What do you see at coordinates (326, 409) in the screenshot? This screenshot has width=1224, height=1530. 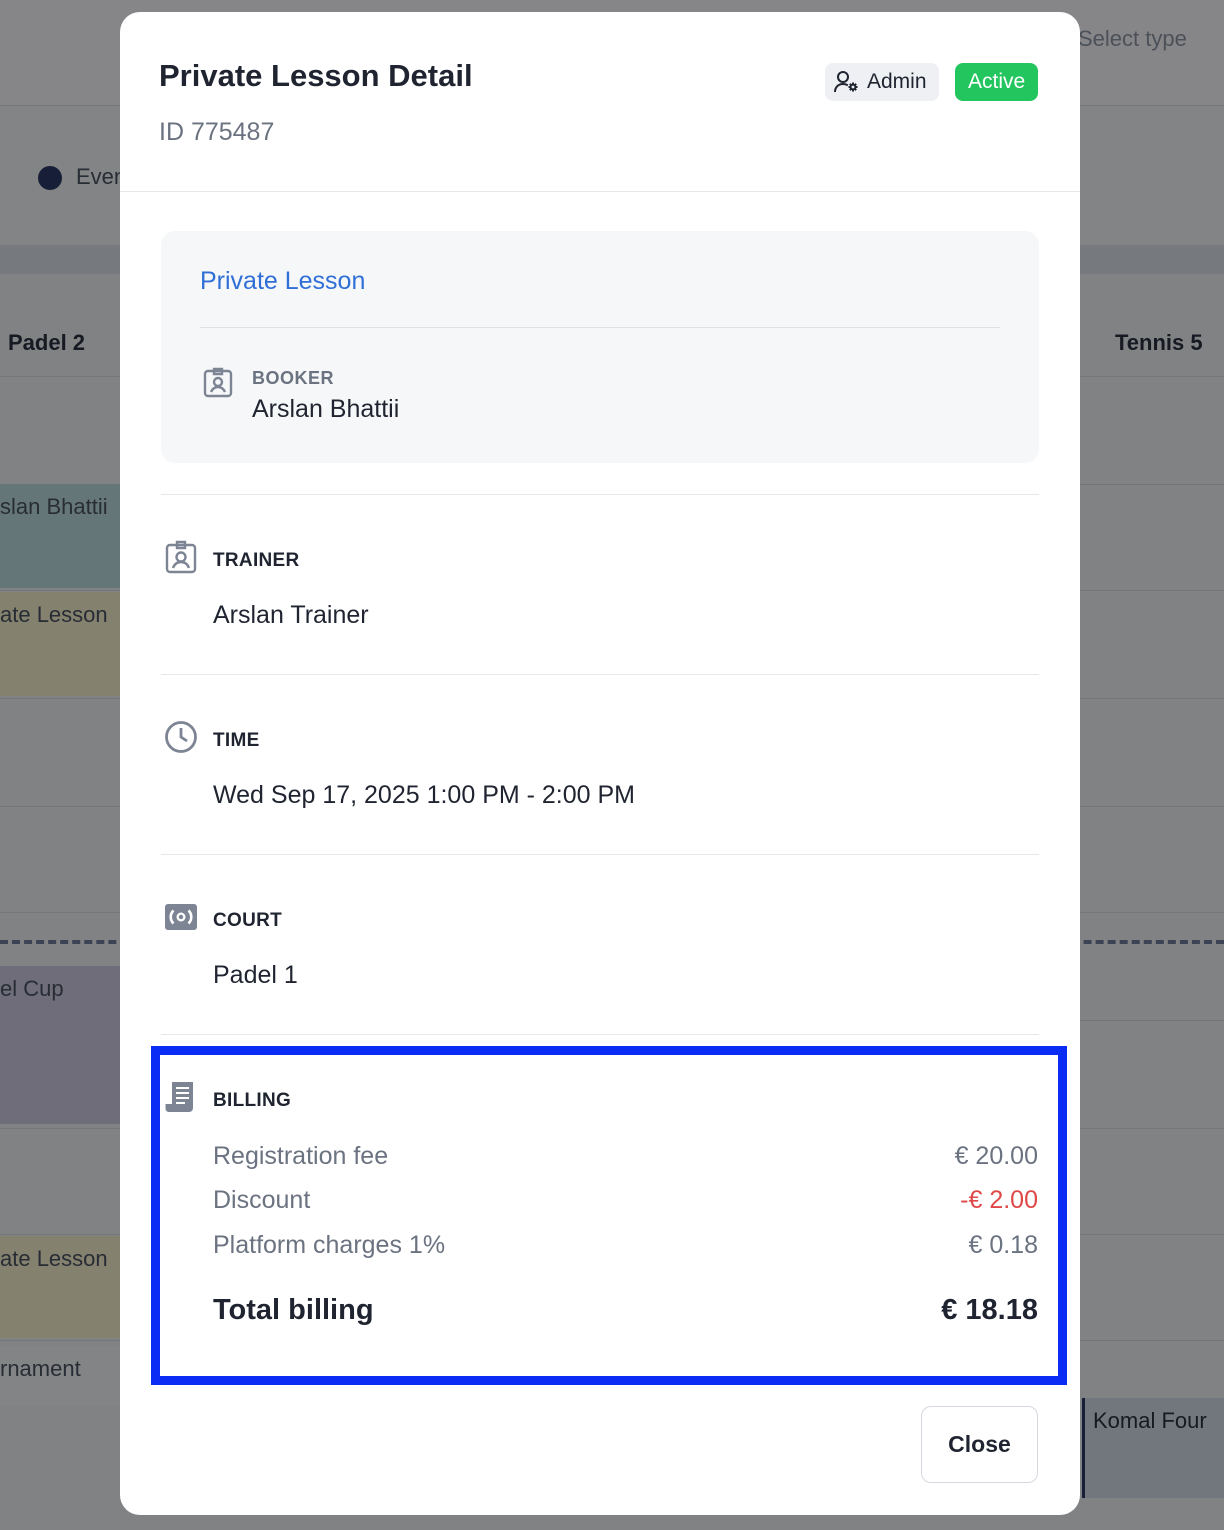 I see `booker-name: Arslan Bhattii` at bounding box center [326, 409].